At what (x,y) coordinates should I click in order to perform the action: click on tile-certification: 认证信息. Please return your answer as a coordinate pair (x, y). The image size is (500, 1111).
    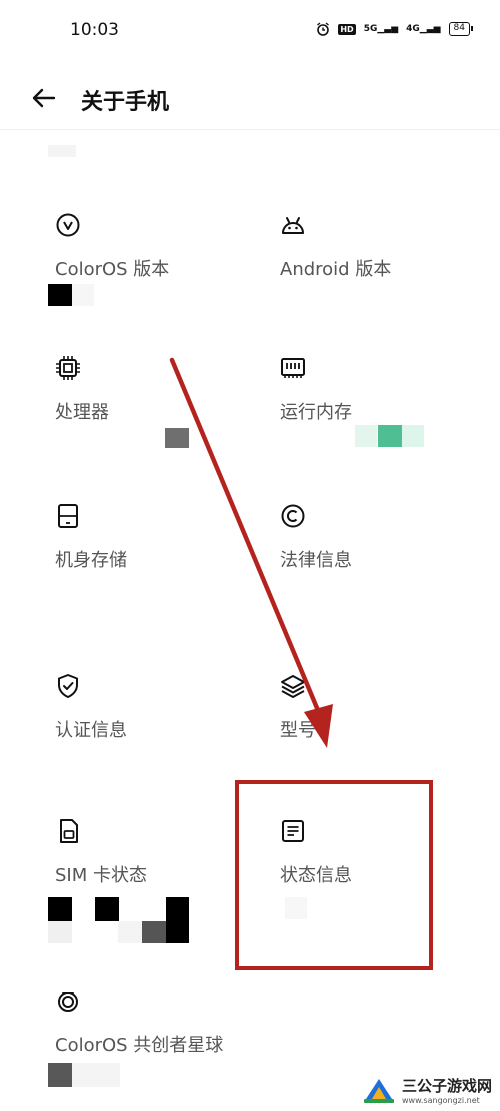
    Looking at the image, I should click on (155, 707).